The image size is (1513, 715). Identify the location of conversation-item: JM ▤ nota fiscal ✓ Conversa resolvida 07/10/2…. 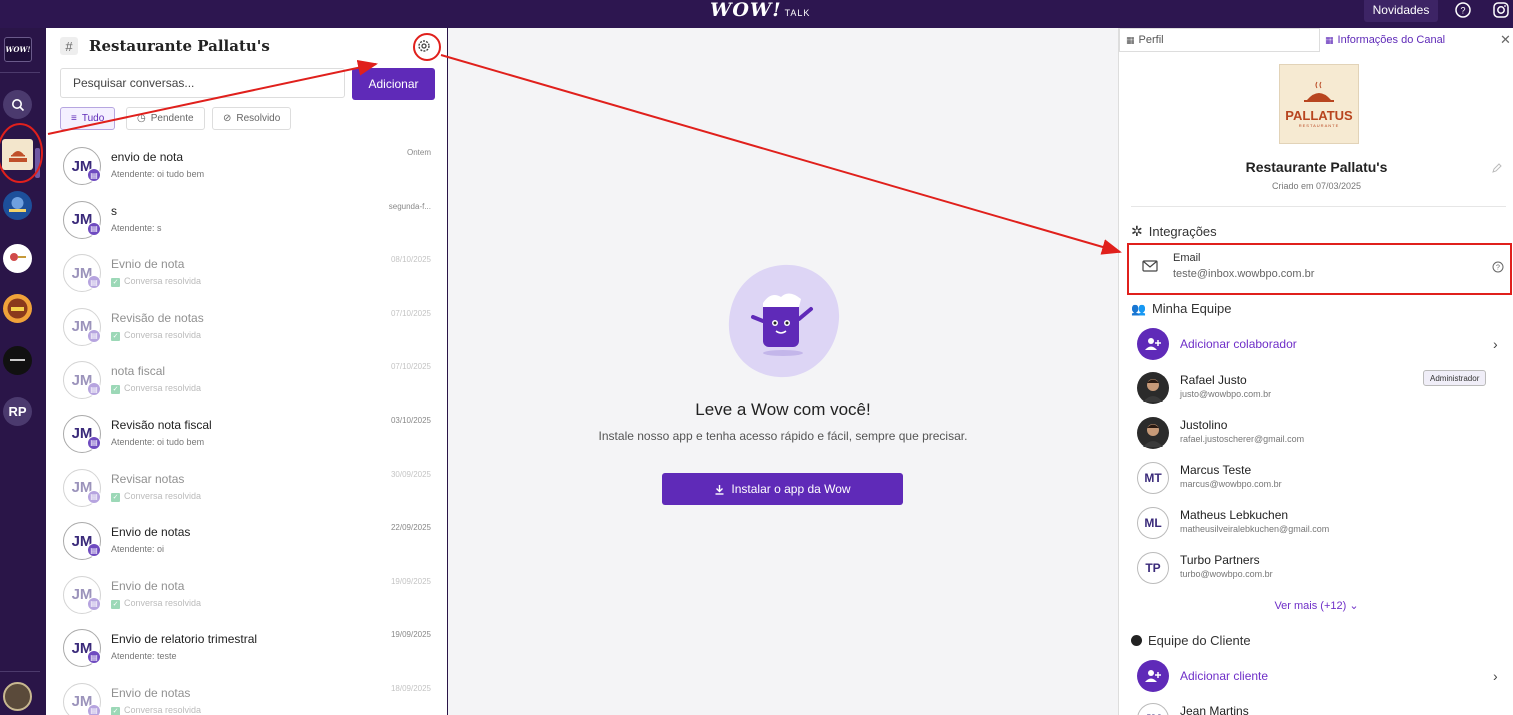
(246, 381).